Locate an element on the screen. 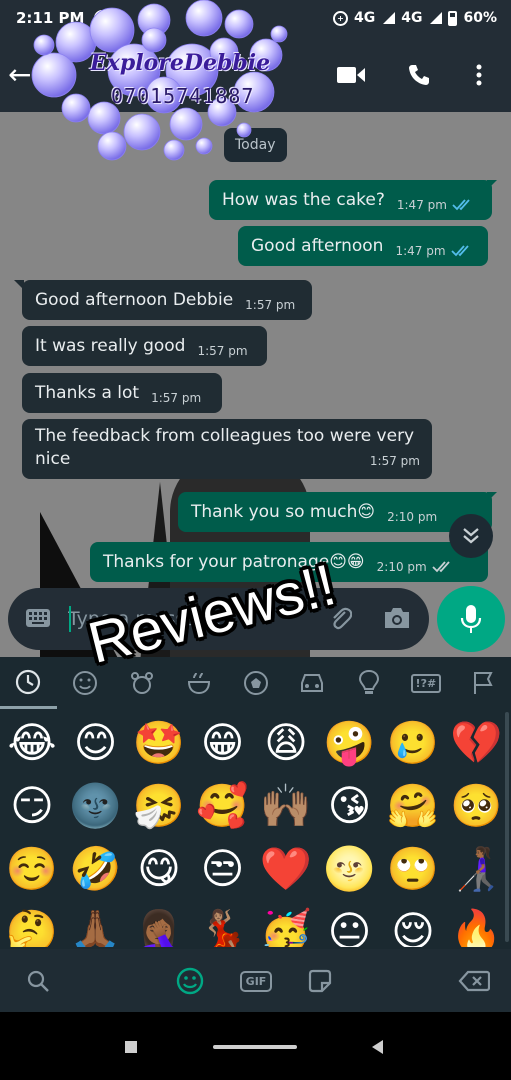  data-saver-icon: + is located at coordinates (341, 18).